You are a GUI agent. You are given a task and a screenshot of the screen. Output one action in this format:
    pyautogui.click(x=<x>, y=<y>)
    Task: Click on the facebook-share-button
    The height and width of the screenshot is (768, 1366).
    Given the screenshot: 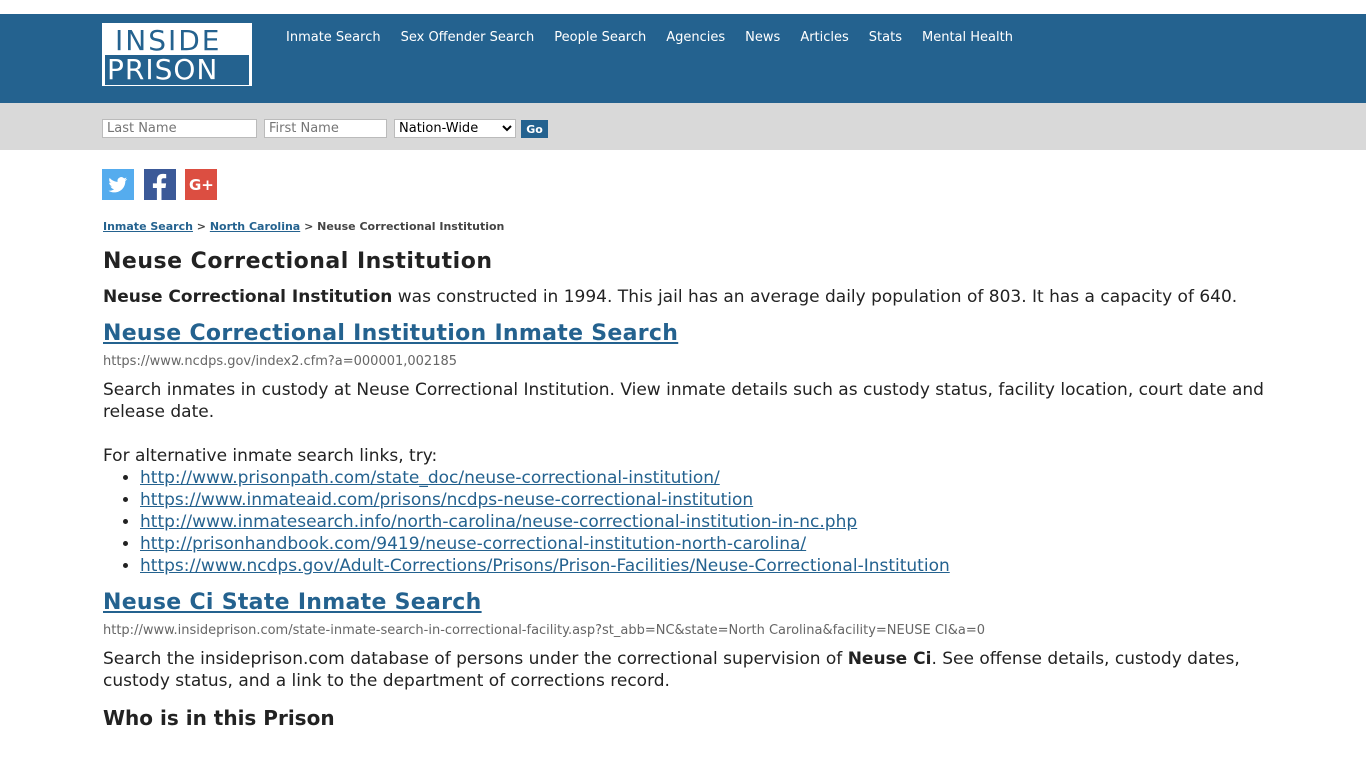 What is the action you would take?
    pyautogui.click(x=160, y=184)
    